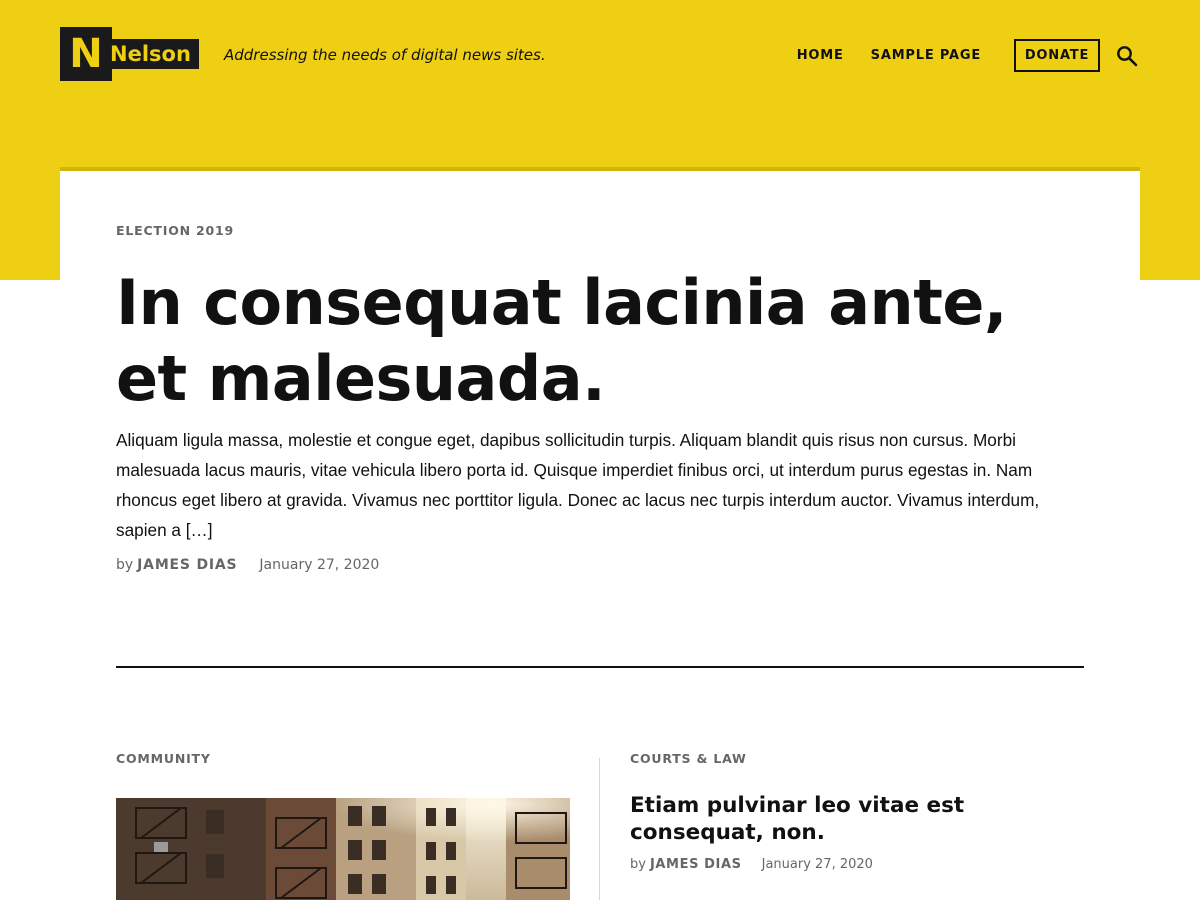 The height and width of the screenshot is (900, 1200). I want to click on post-category: COURTS & LAW, so click(857, 758).